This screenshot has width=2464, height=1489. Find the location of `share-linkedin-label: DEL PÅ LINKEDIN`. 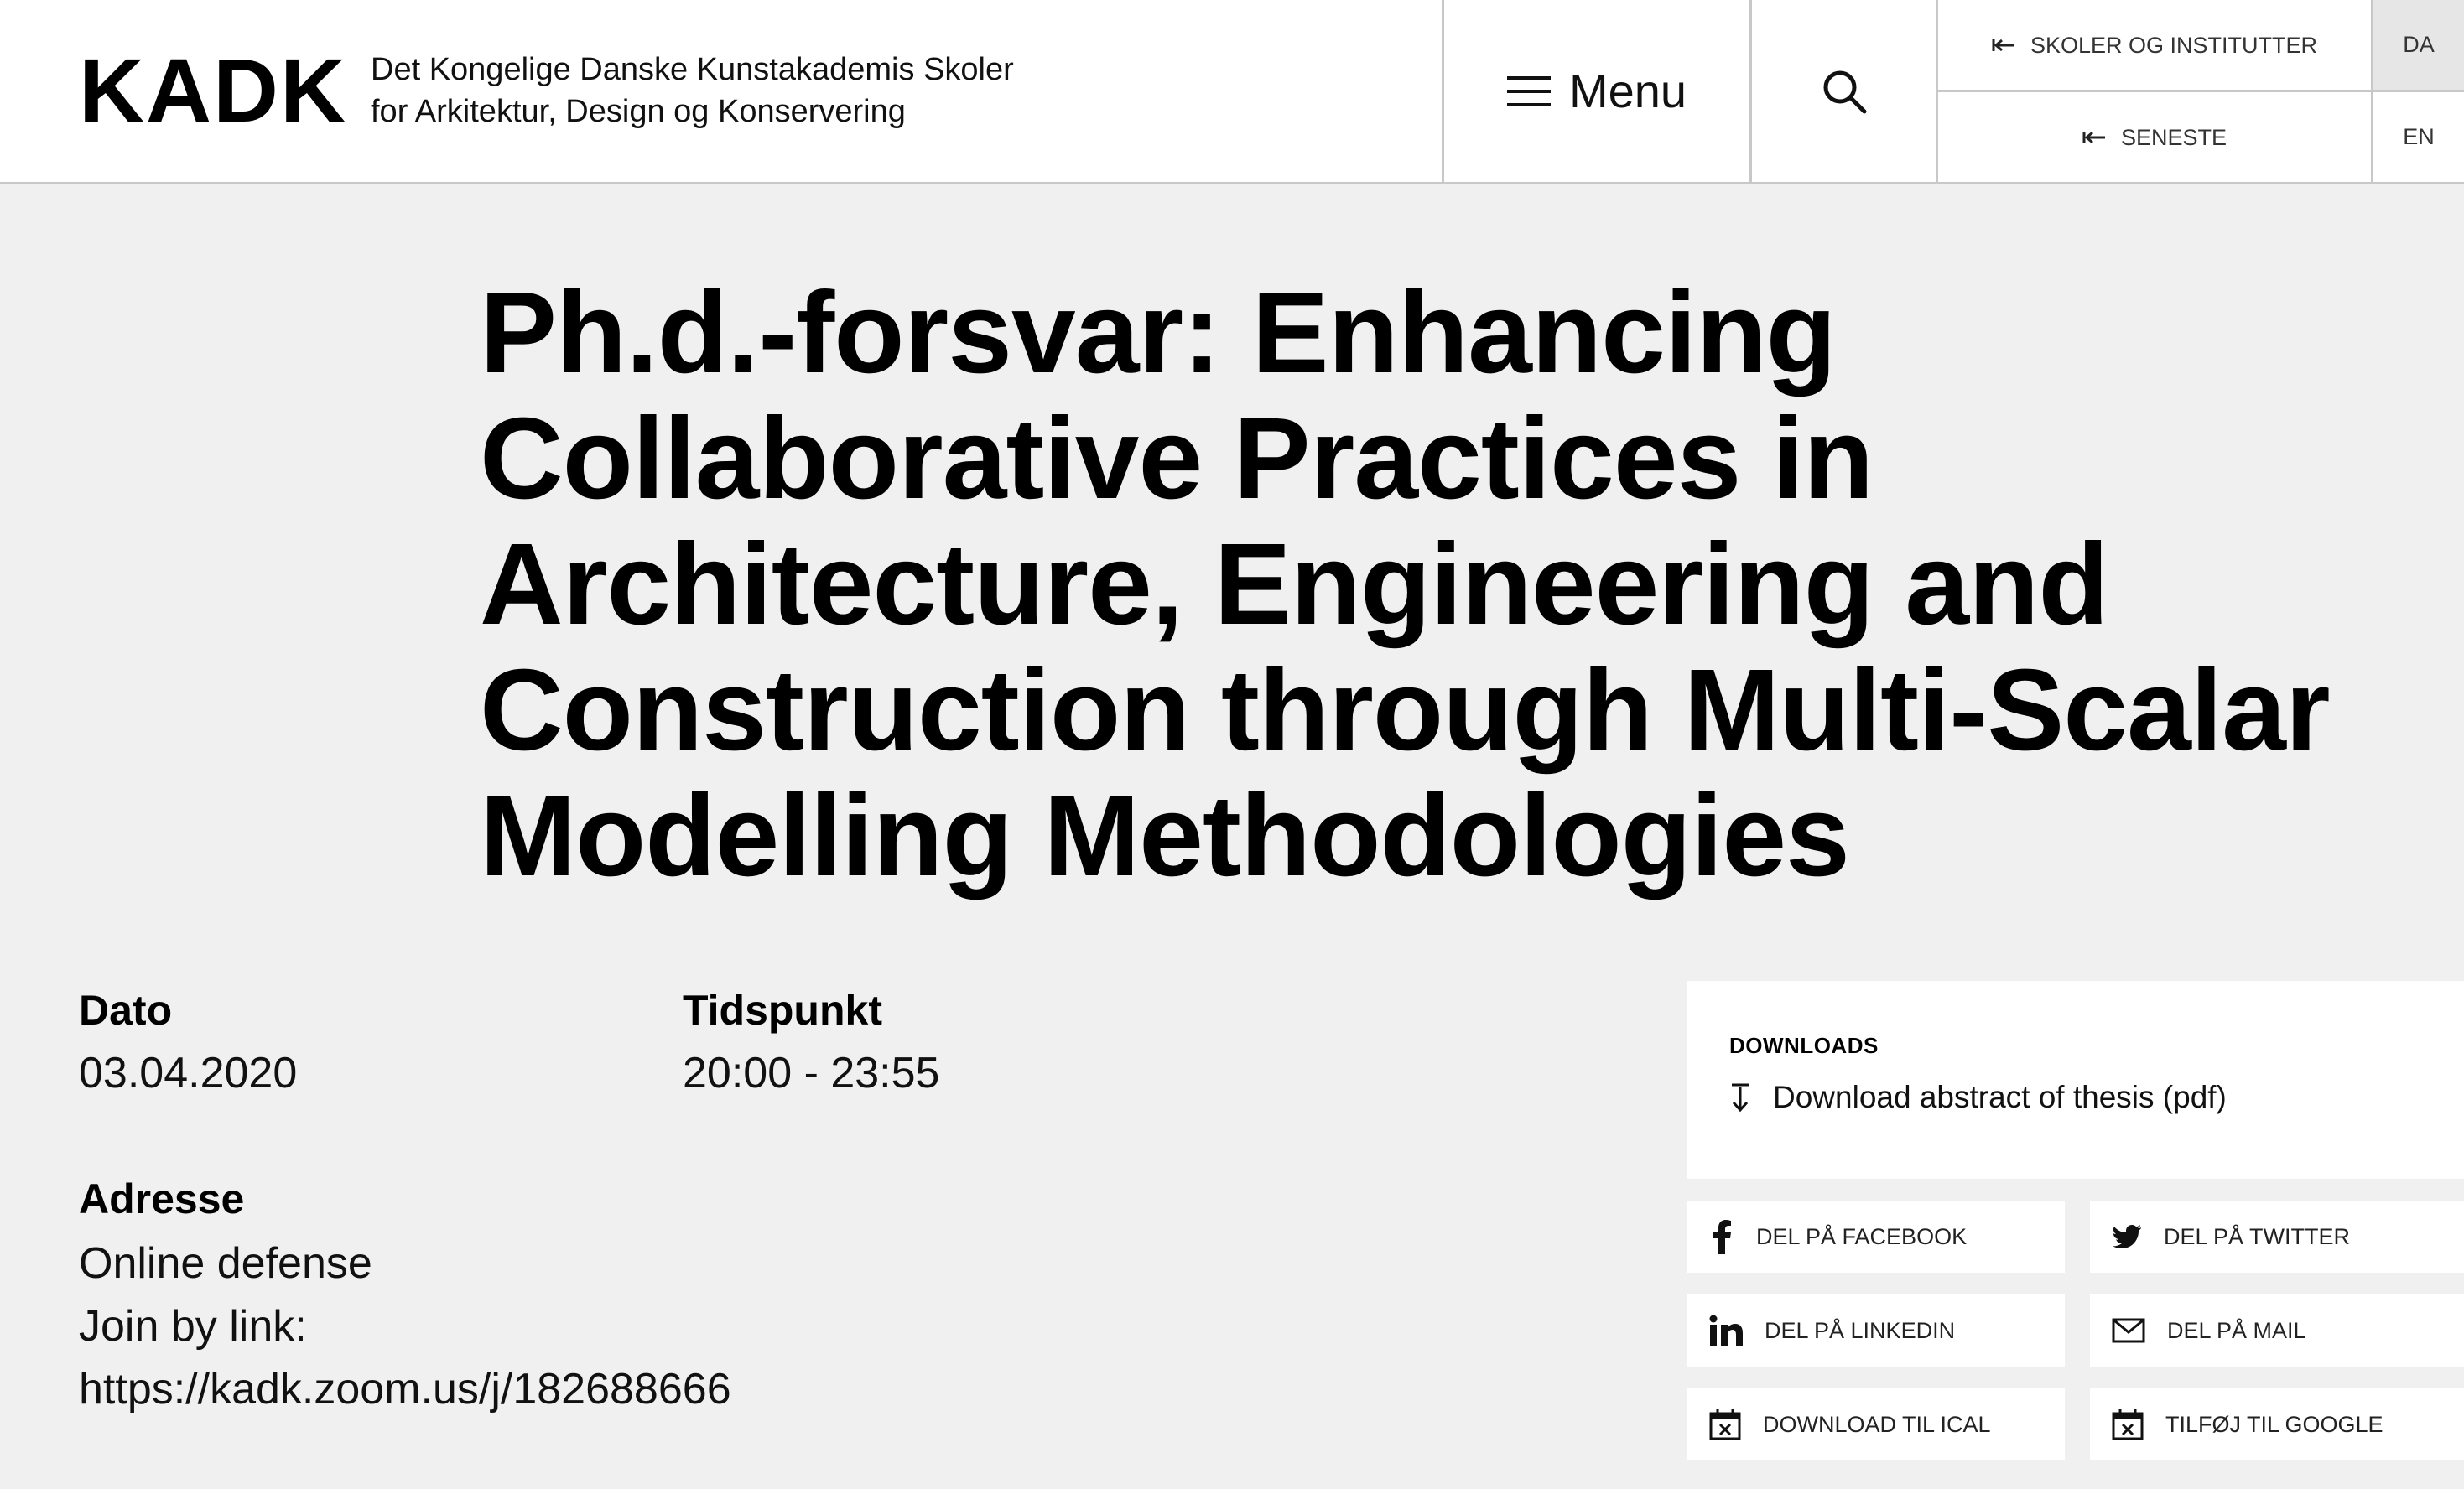

share-linkedin-label: DEL PÅ LINKEDIN is located at coordinates (1860, 1330).